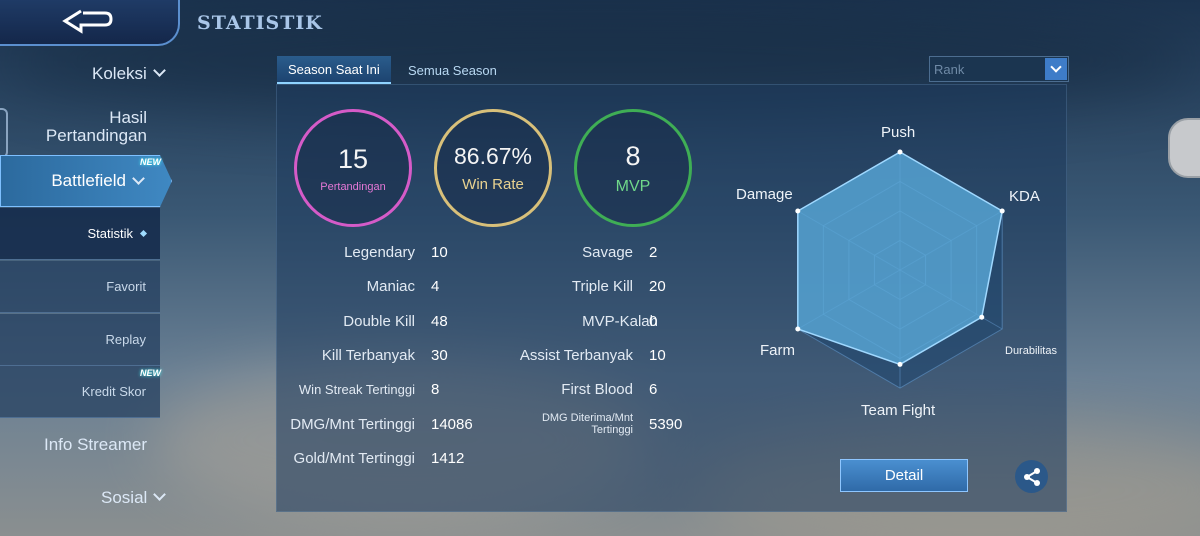 The width and height of the screenshot is (1200, 536). I want to click on subnav-kredit-skor: Kredit Skor, so click(80, 392).